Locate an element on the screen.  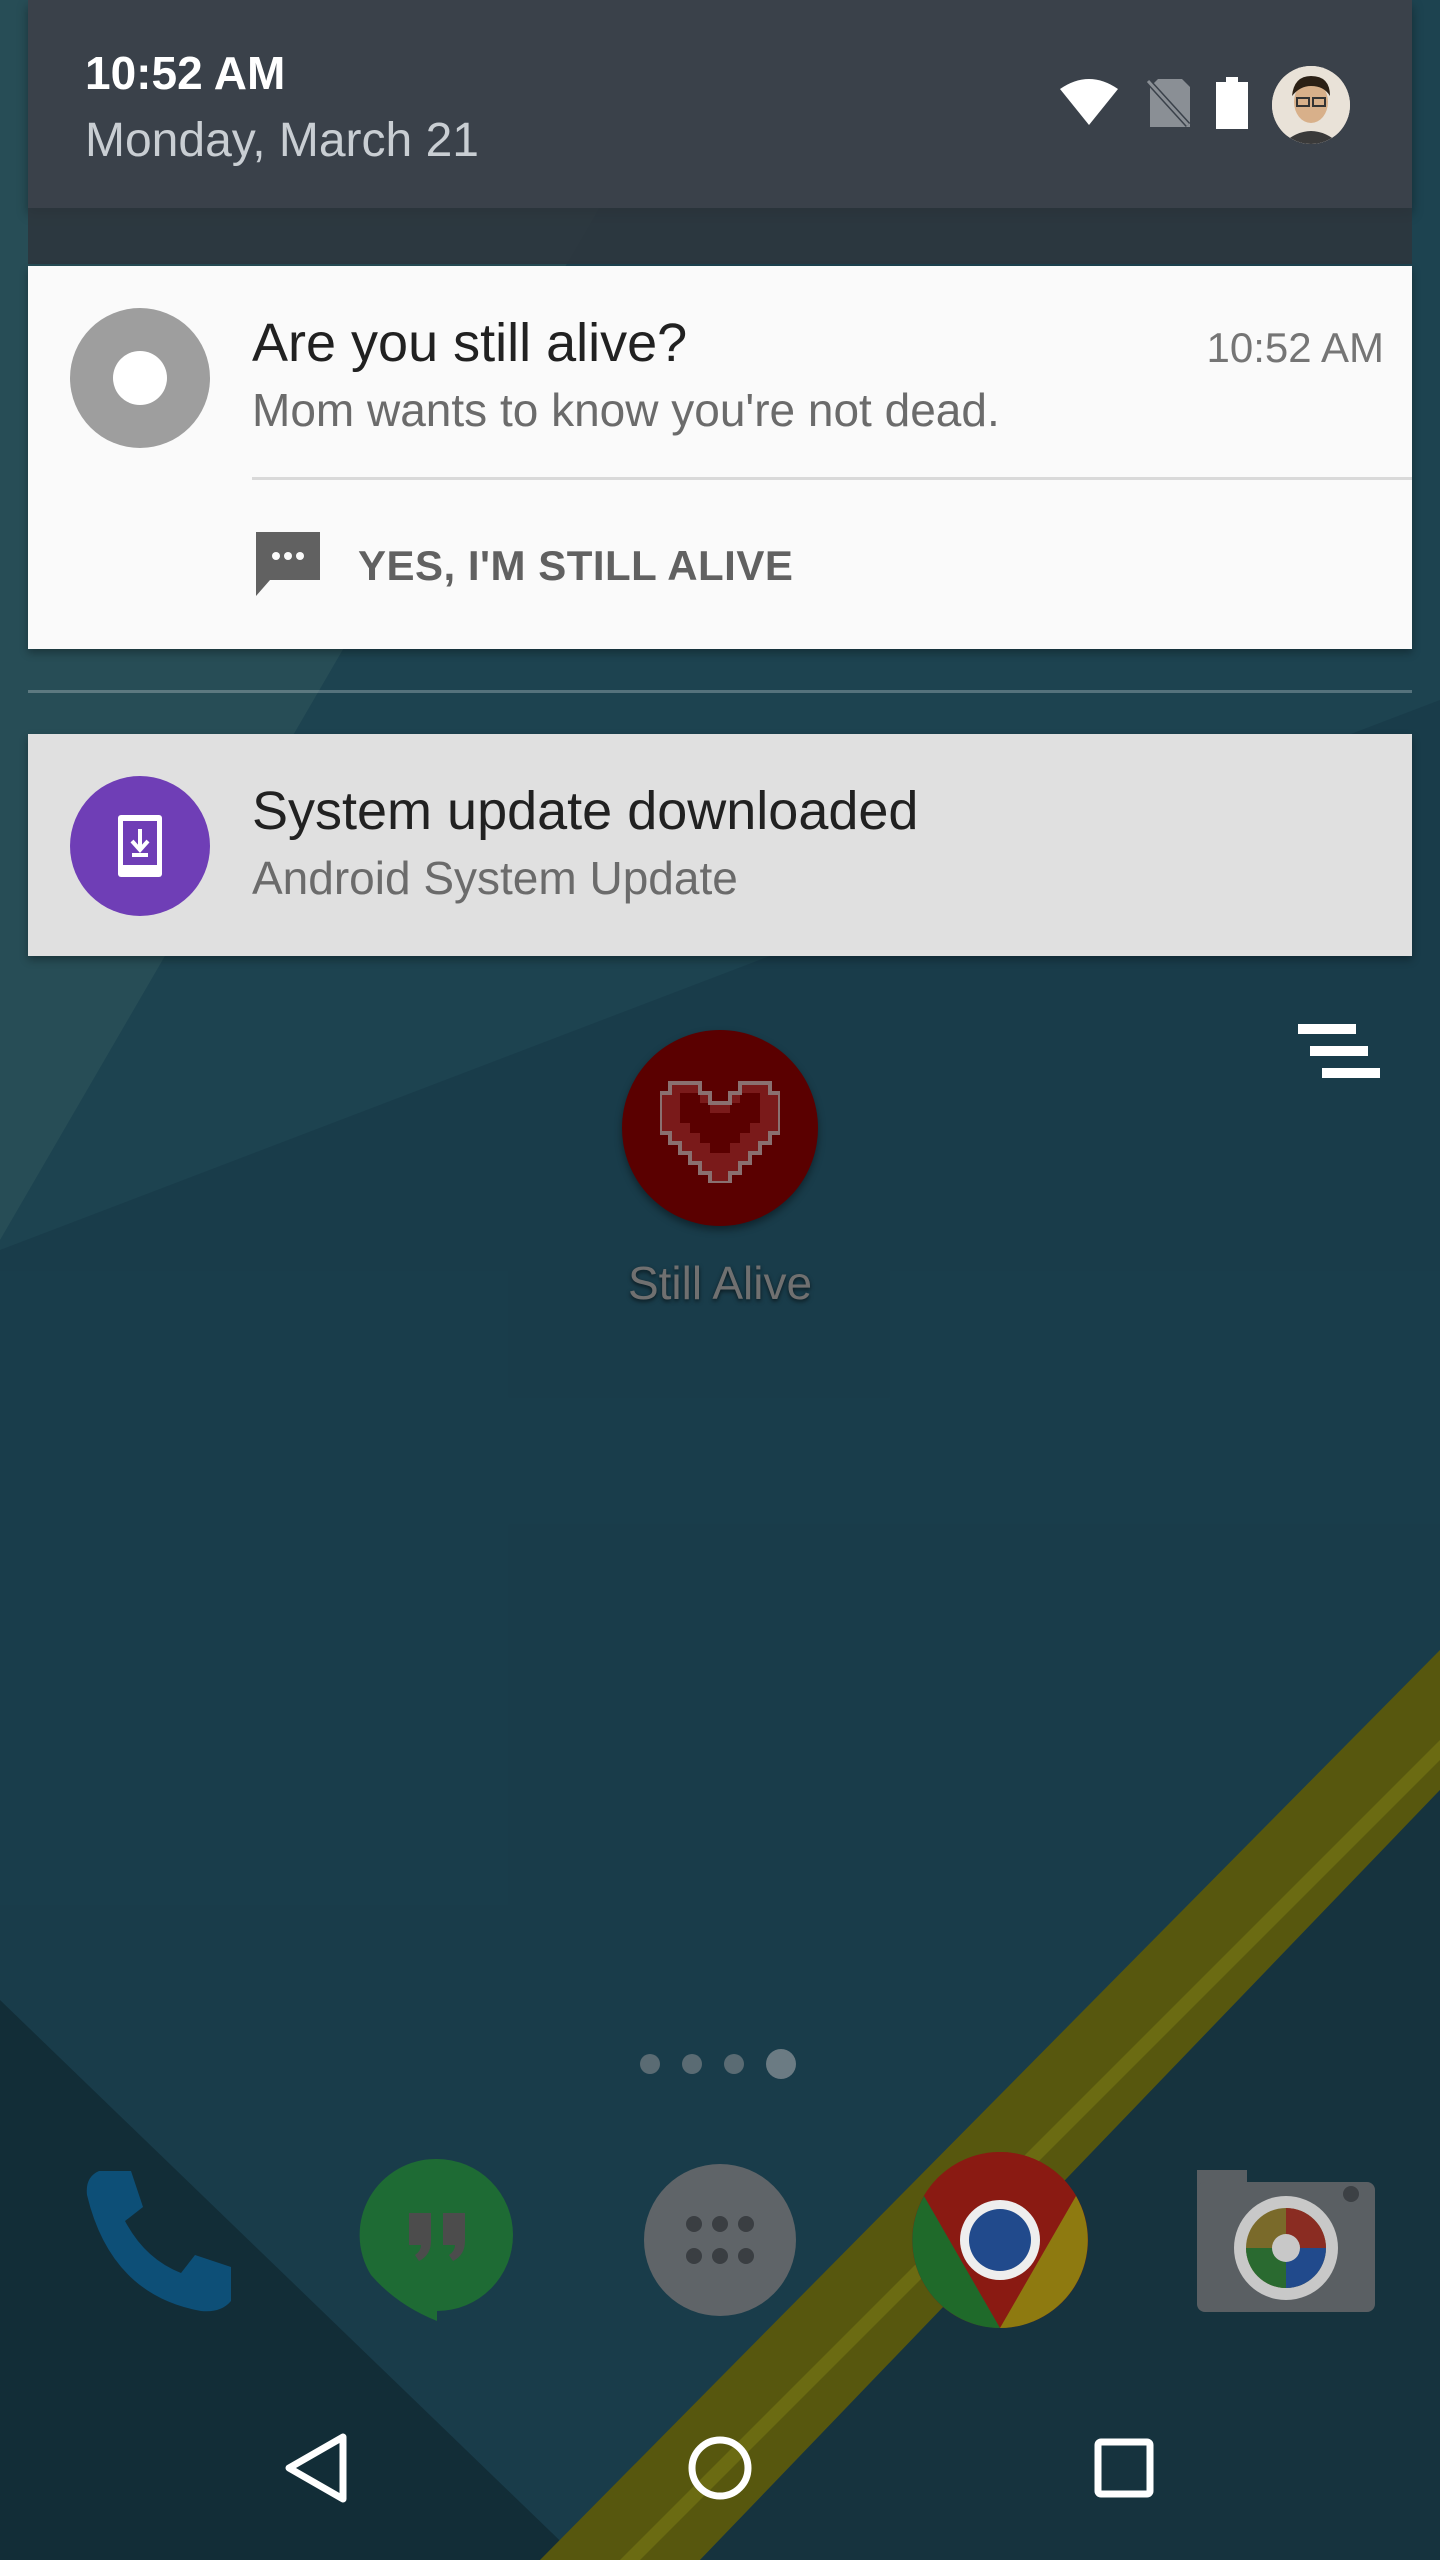
app-drawer-icon is located at coordinates (720, 2240).